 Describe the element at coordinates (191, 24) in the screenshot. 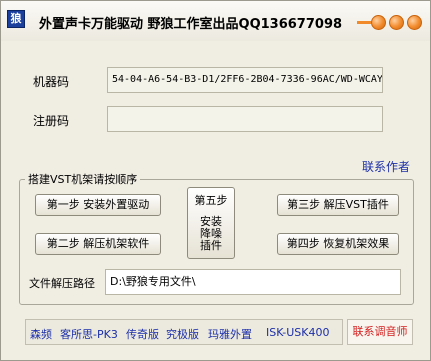

I see `window-title: 外置声卡万能驱动 野狼工作室出品QQ136677098` at that location.